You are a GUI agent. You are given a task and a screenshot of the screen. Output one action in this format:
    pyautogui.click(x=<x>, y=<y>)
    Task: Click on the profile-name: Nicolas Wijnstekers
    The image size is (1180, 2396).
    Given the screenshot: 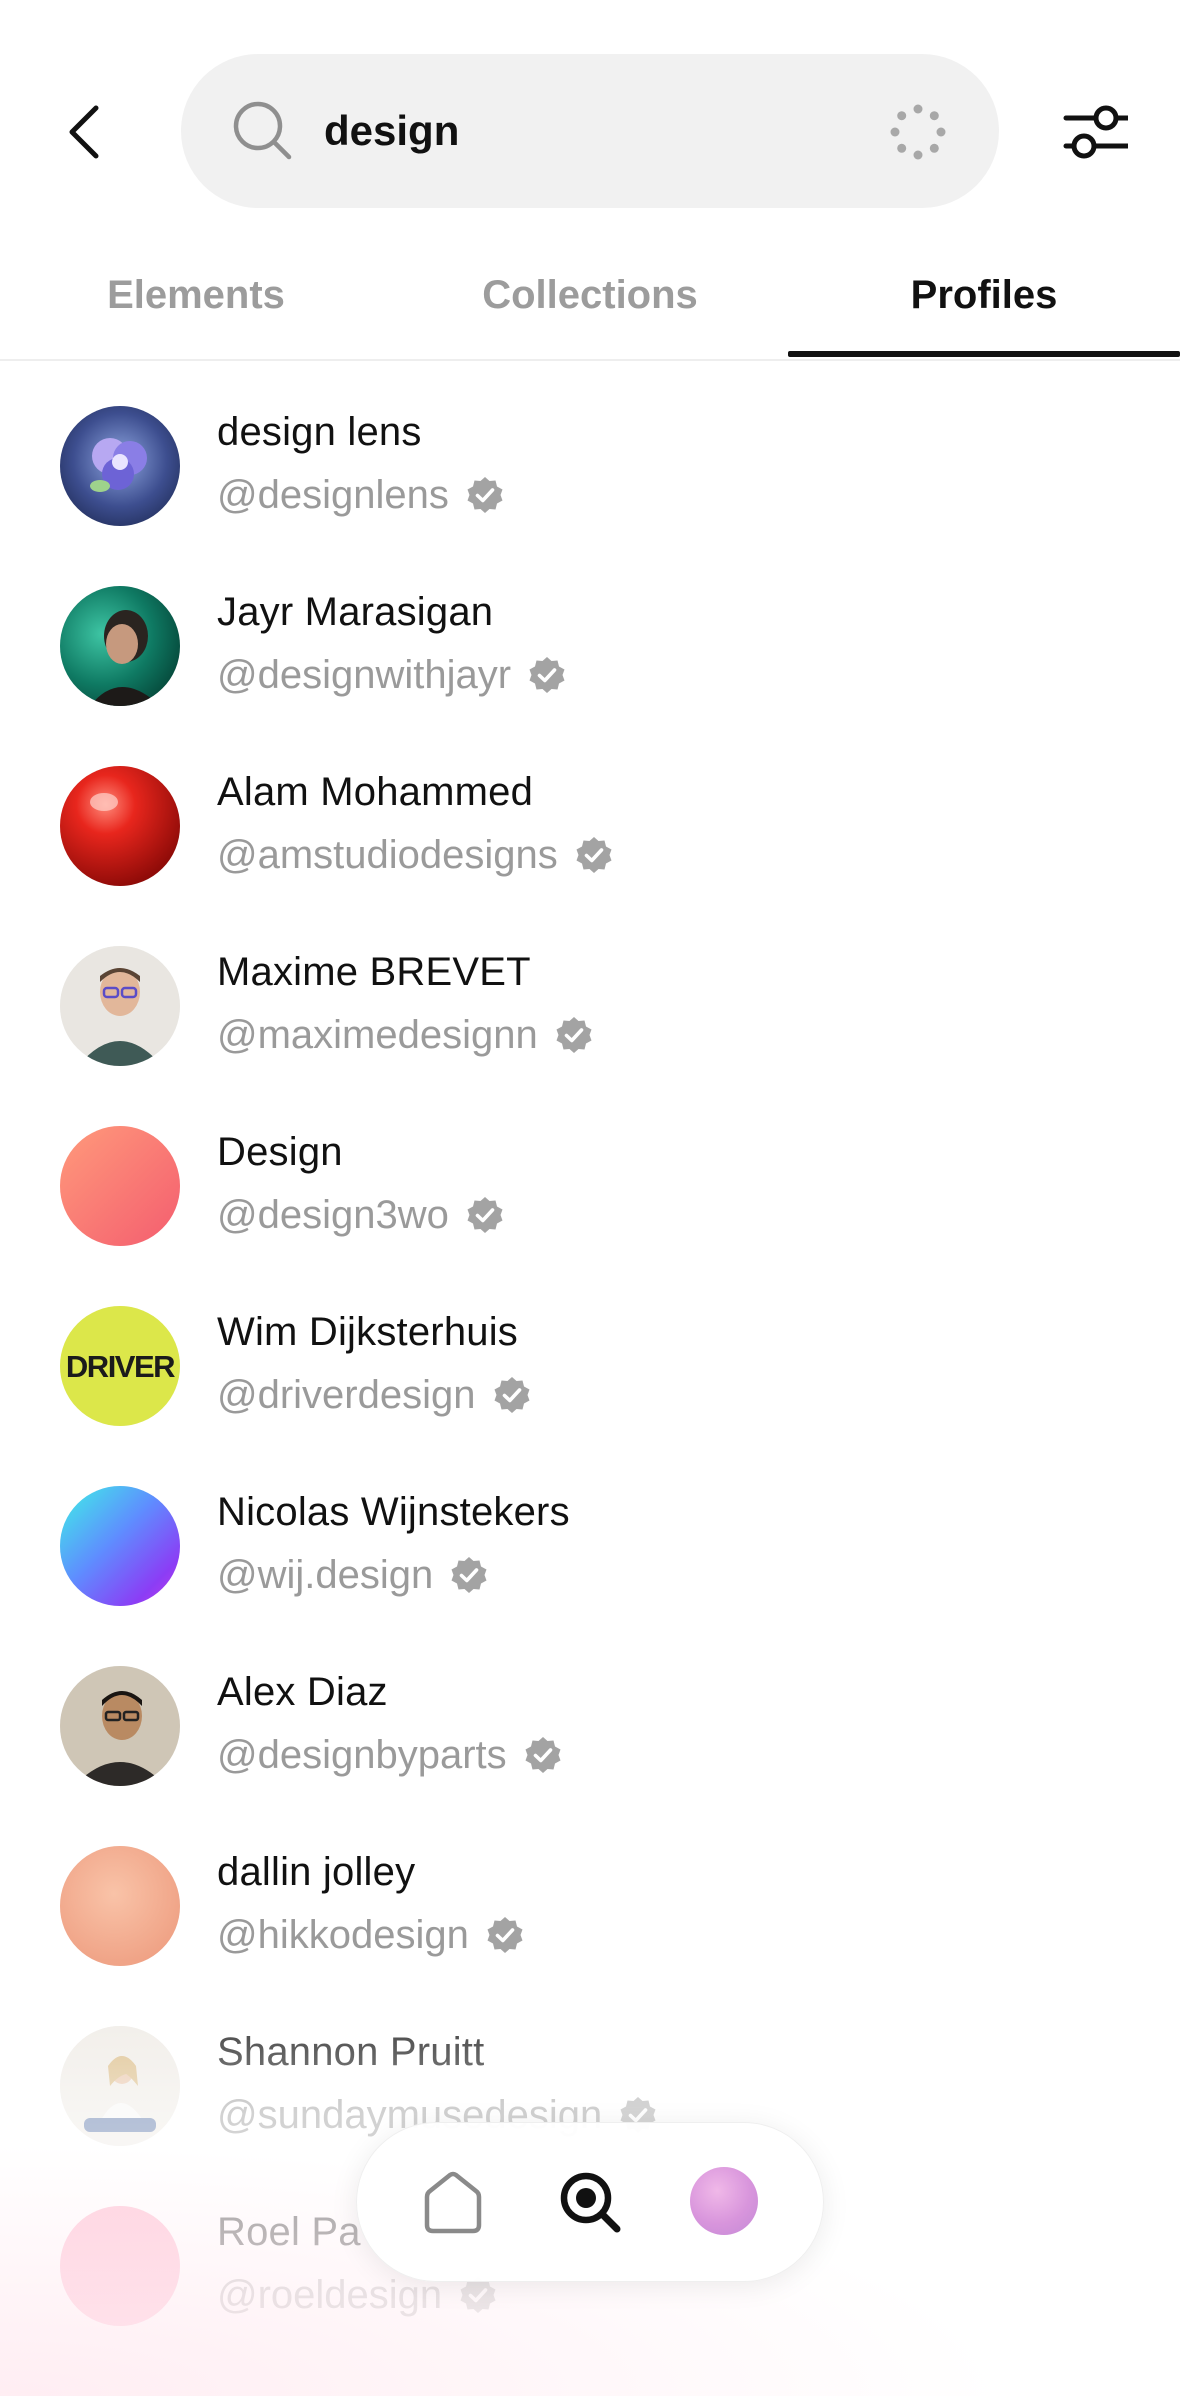 What is the action you would take?
    pyautogui.click(x=393, y=1512)
    